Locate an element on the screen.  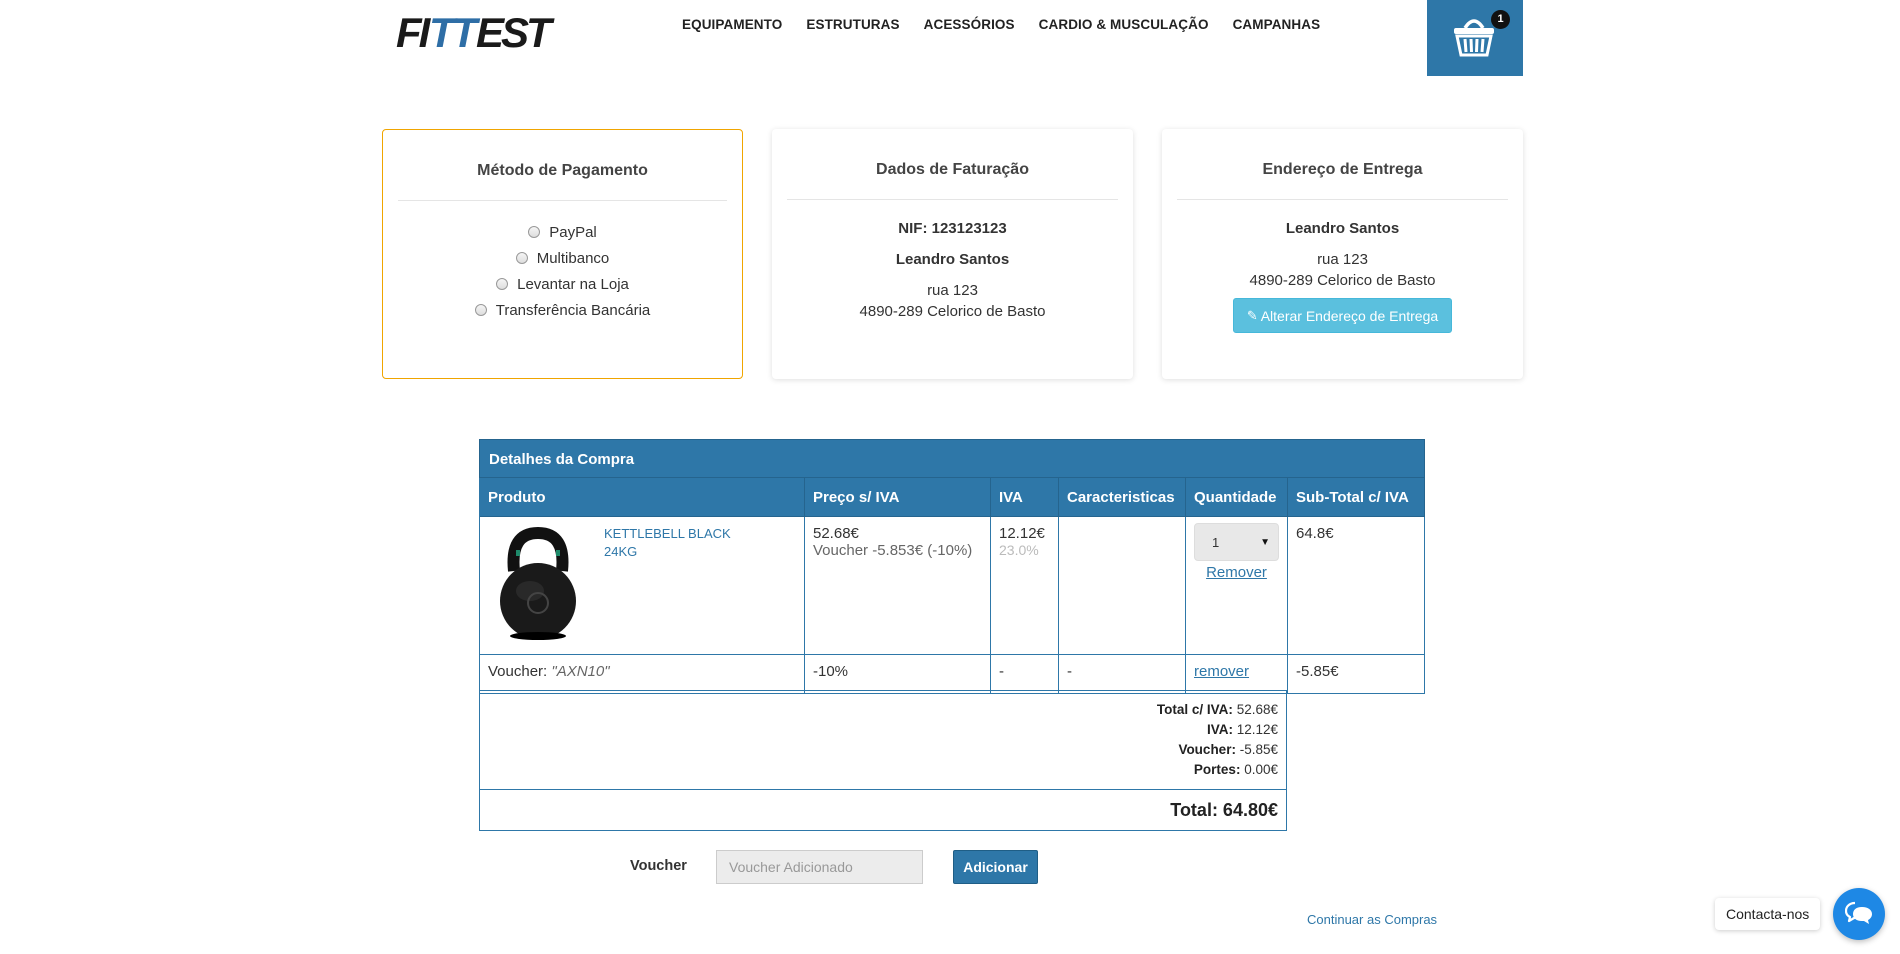
billing-title: Dados de Faturação is located at coordinates (952, 169).